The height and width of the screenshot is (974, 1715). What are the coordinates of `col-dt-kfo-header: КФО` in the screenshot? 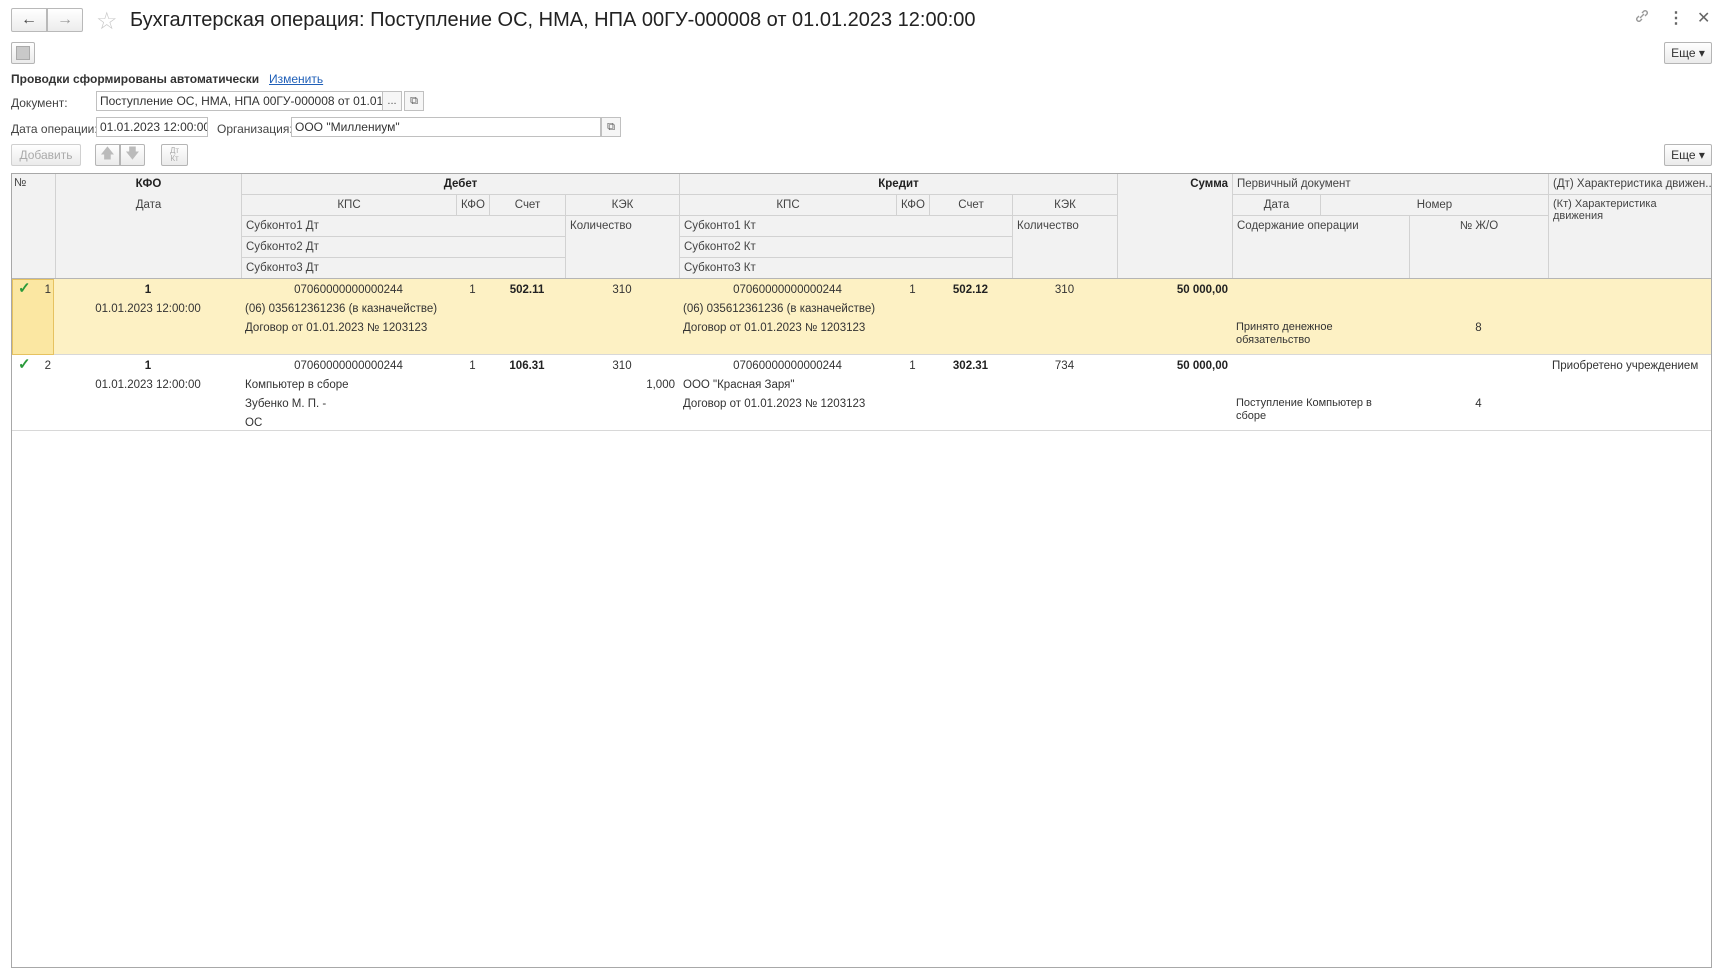 It's located at (472, 205).